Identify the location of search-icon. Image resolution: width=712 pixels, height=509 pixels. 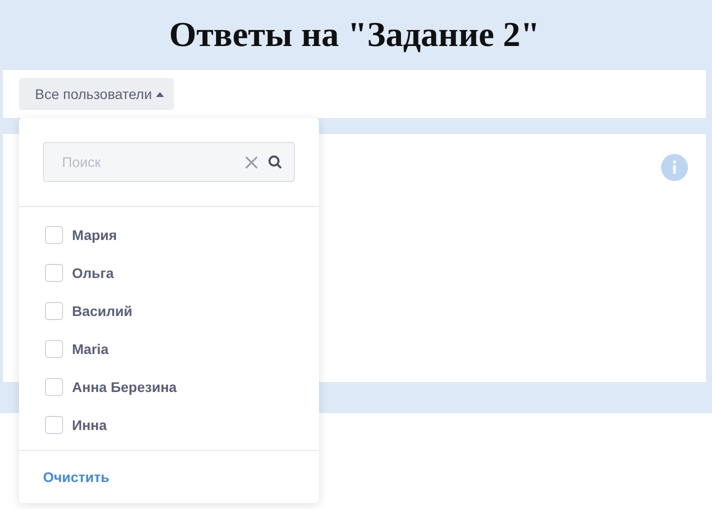
(275, 162).